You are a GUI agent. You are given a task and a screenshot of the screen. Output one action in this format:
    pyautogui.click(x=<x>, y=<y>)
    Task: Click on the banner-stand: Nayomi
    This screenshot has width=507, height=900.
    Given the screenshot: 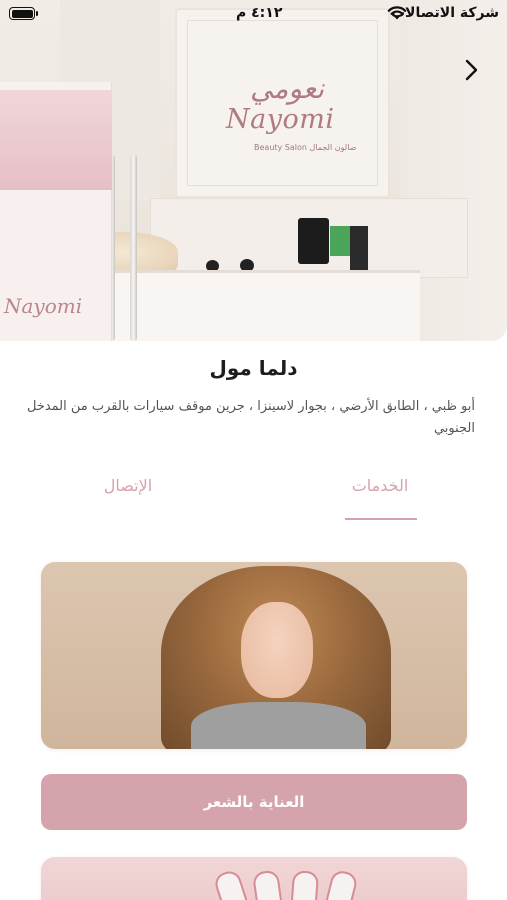 What is the action you would take?
    pyautogui.click(x=56, y=211)
    